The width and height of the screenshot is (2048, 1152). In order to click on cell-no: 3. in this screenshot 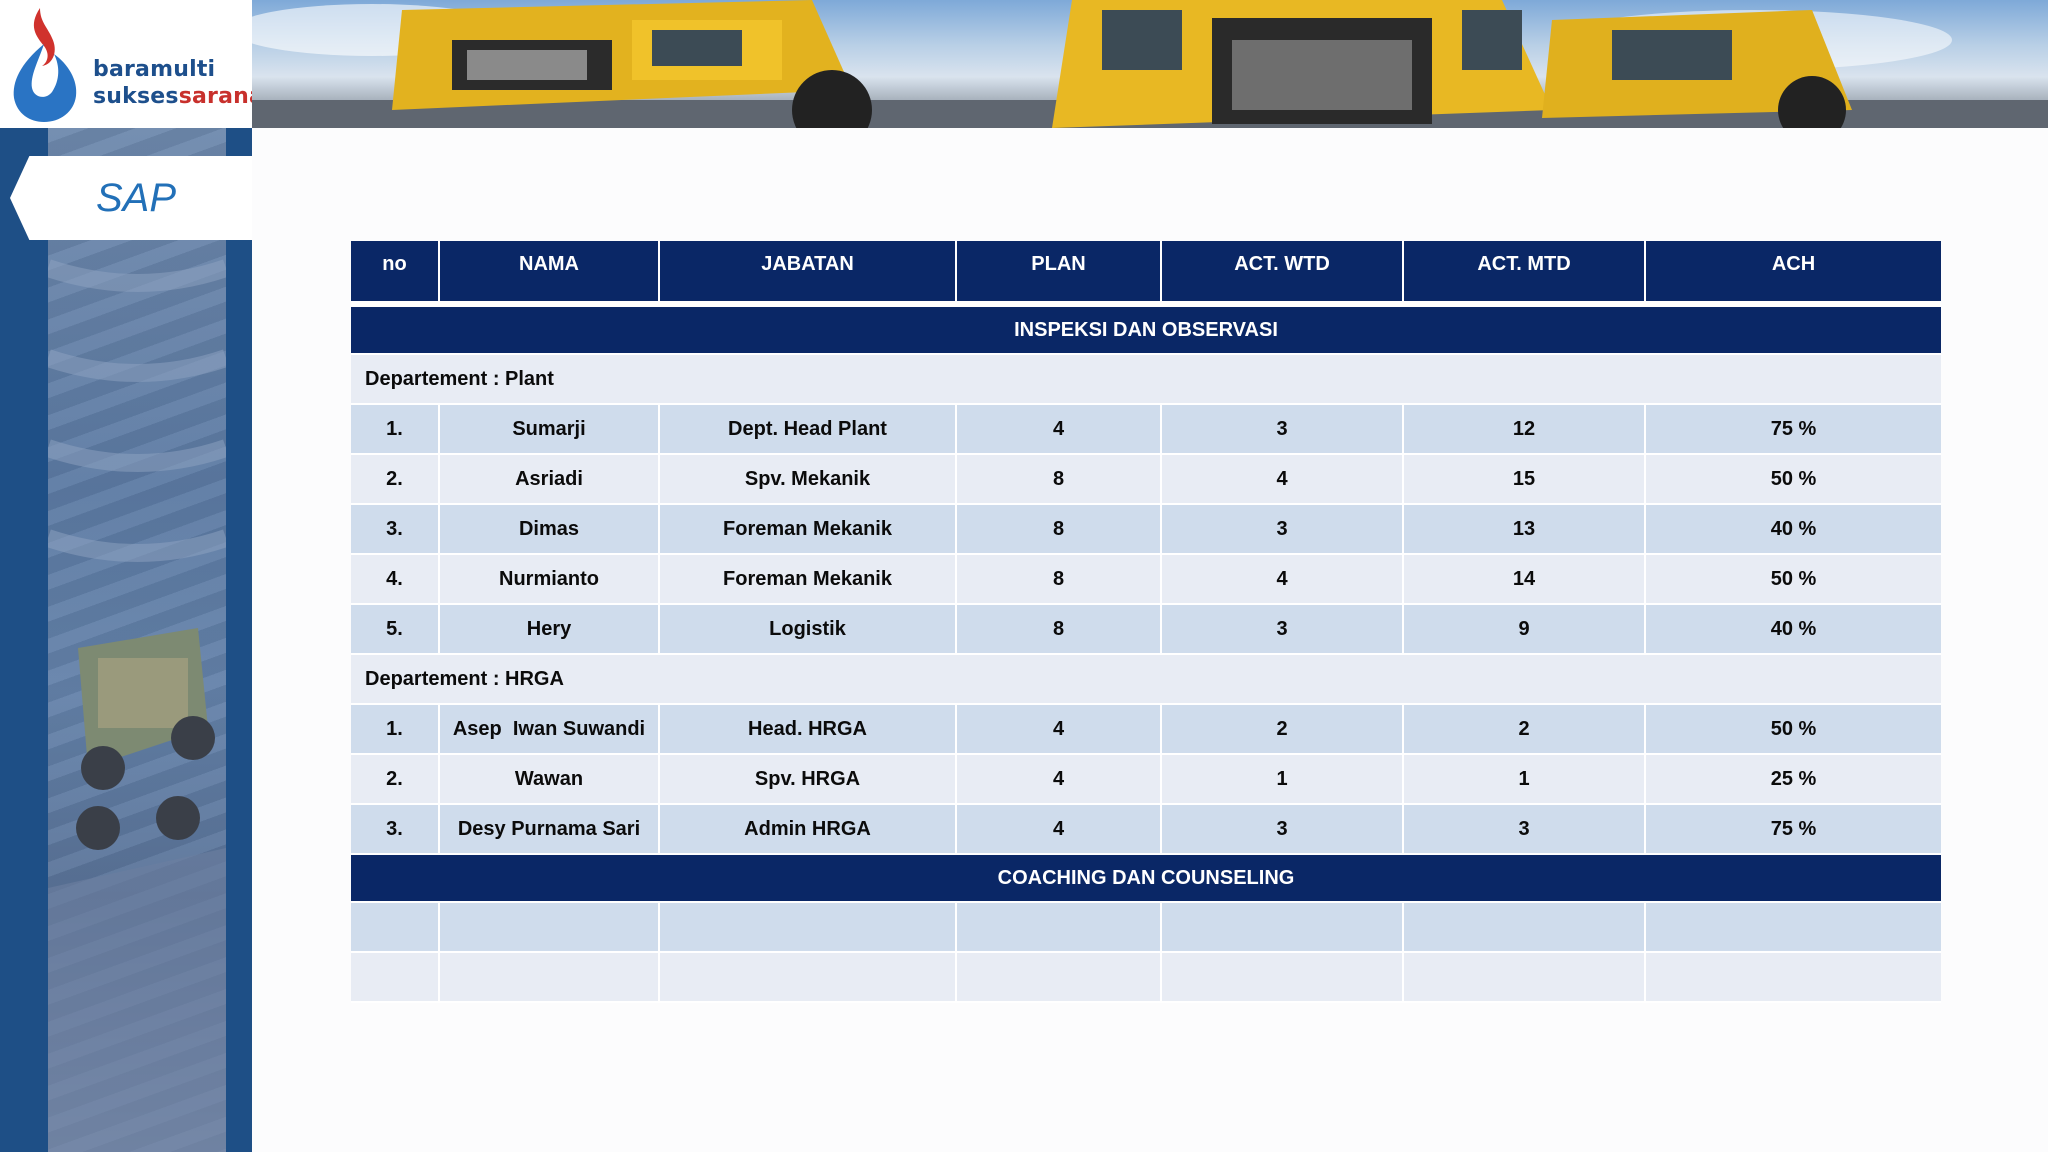, I will do `click(395, 530)`.